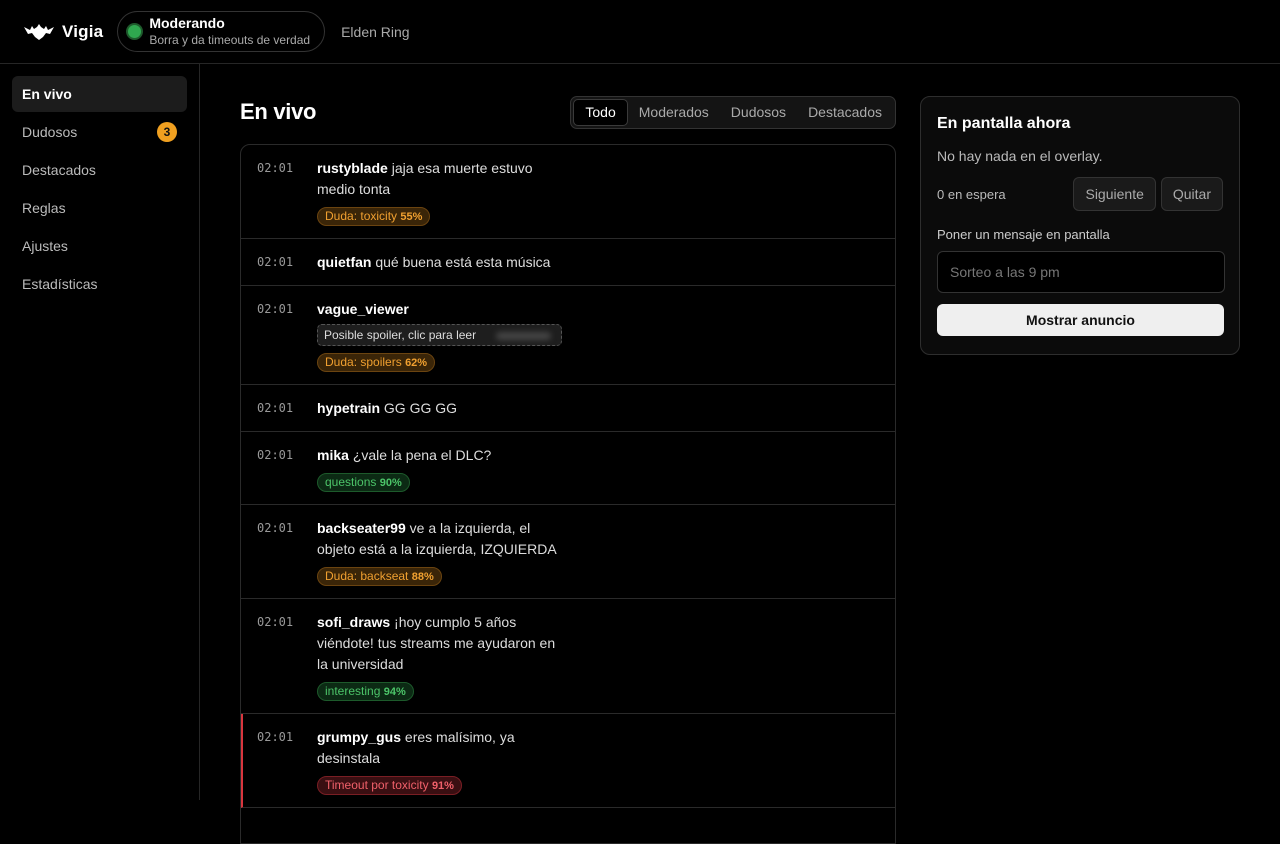  What do you see at coordinates (47, 94) in the screenshot?
I see `sidebar-item-label: En vivo` at bounding box center [47, 94].